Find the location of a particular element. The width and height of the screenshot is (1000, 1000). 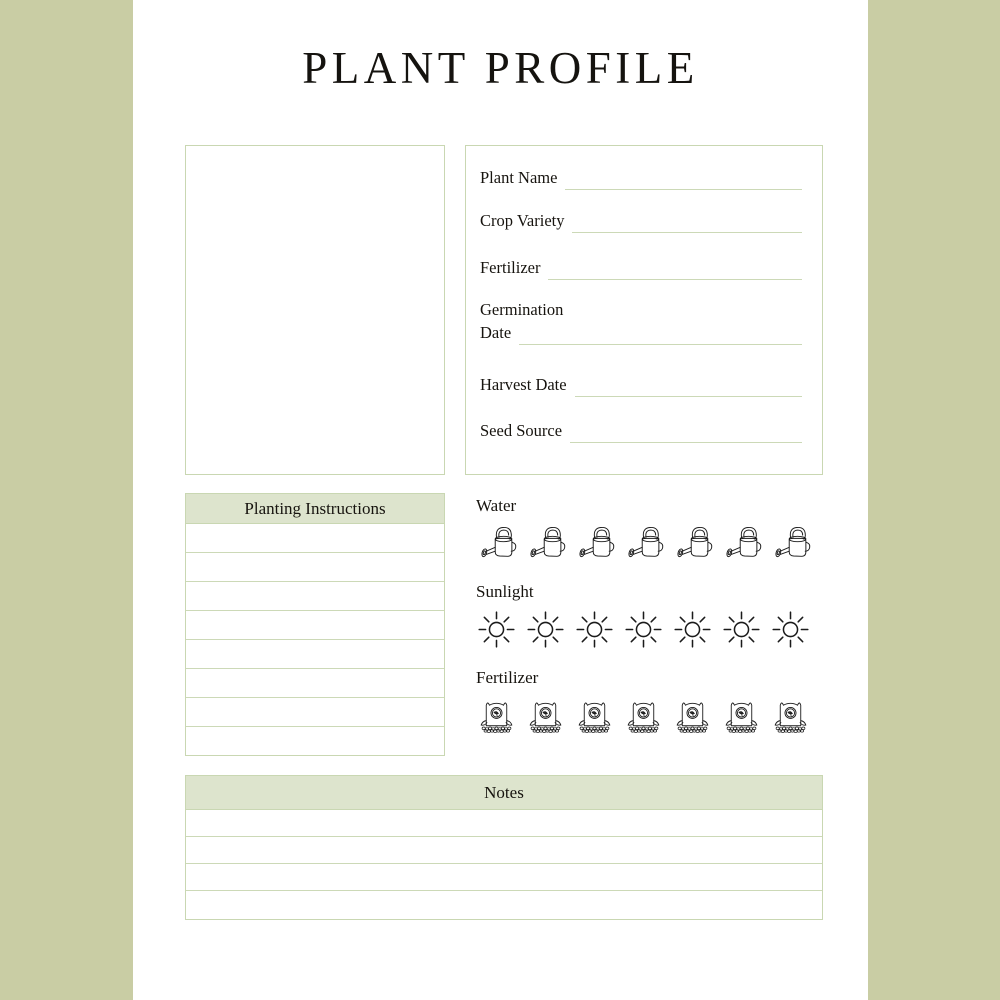

field-fertilizer: Fertilizer is located at coordinates (641, 268).